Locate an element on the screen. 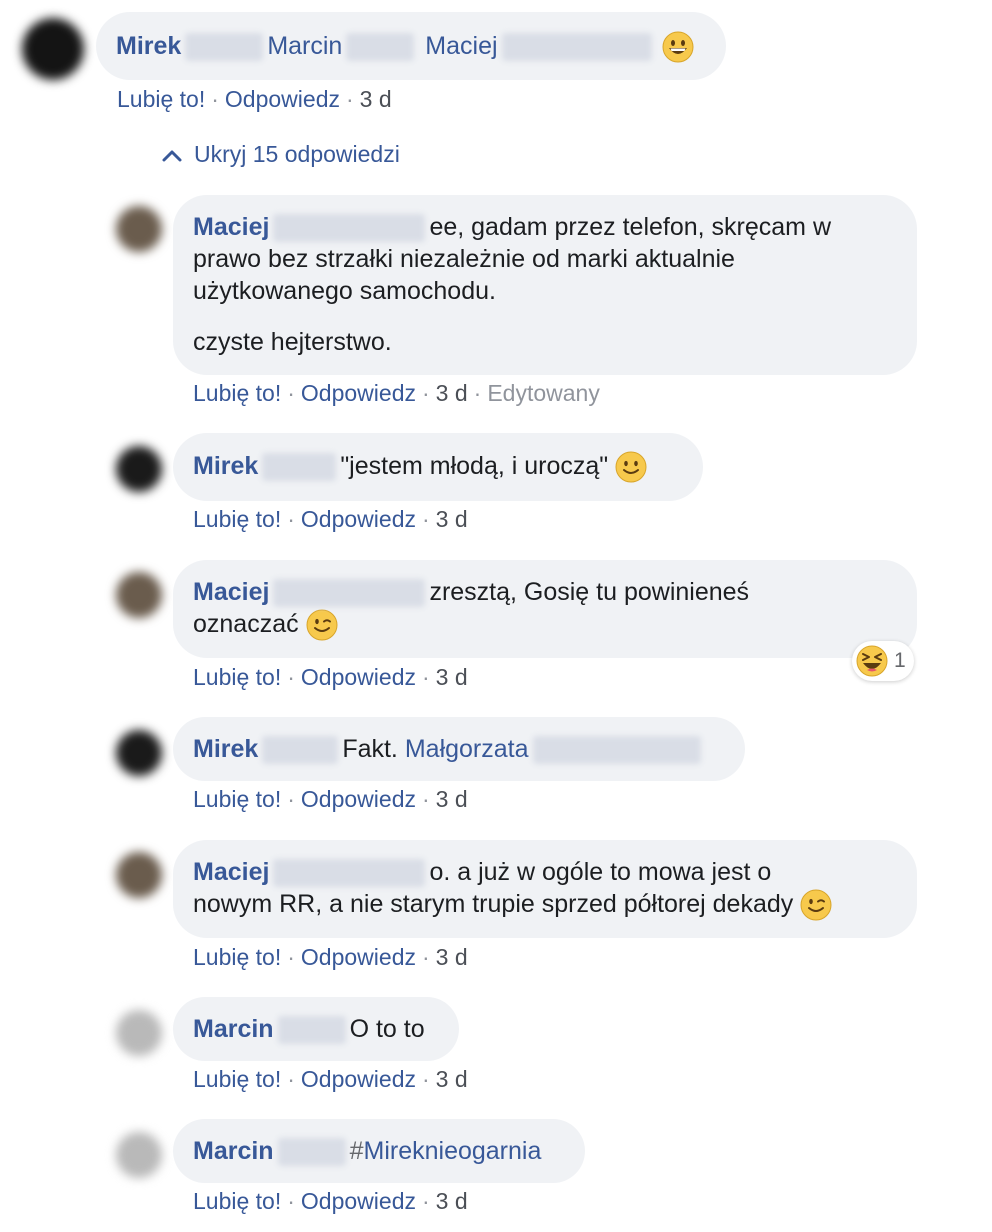 The width and height of the screenshot is (992, 1232). tagged-user: Małgorzata is located at coordinates (467, 749).